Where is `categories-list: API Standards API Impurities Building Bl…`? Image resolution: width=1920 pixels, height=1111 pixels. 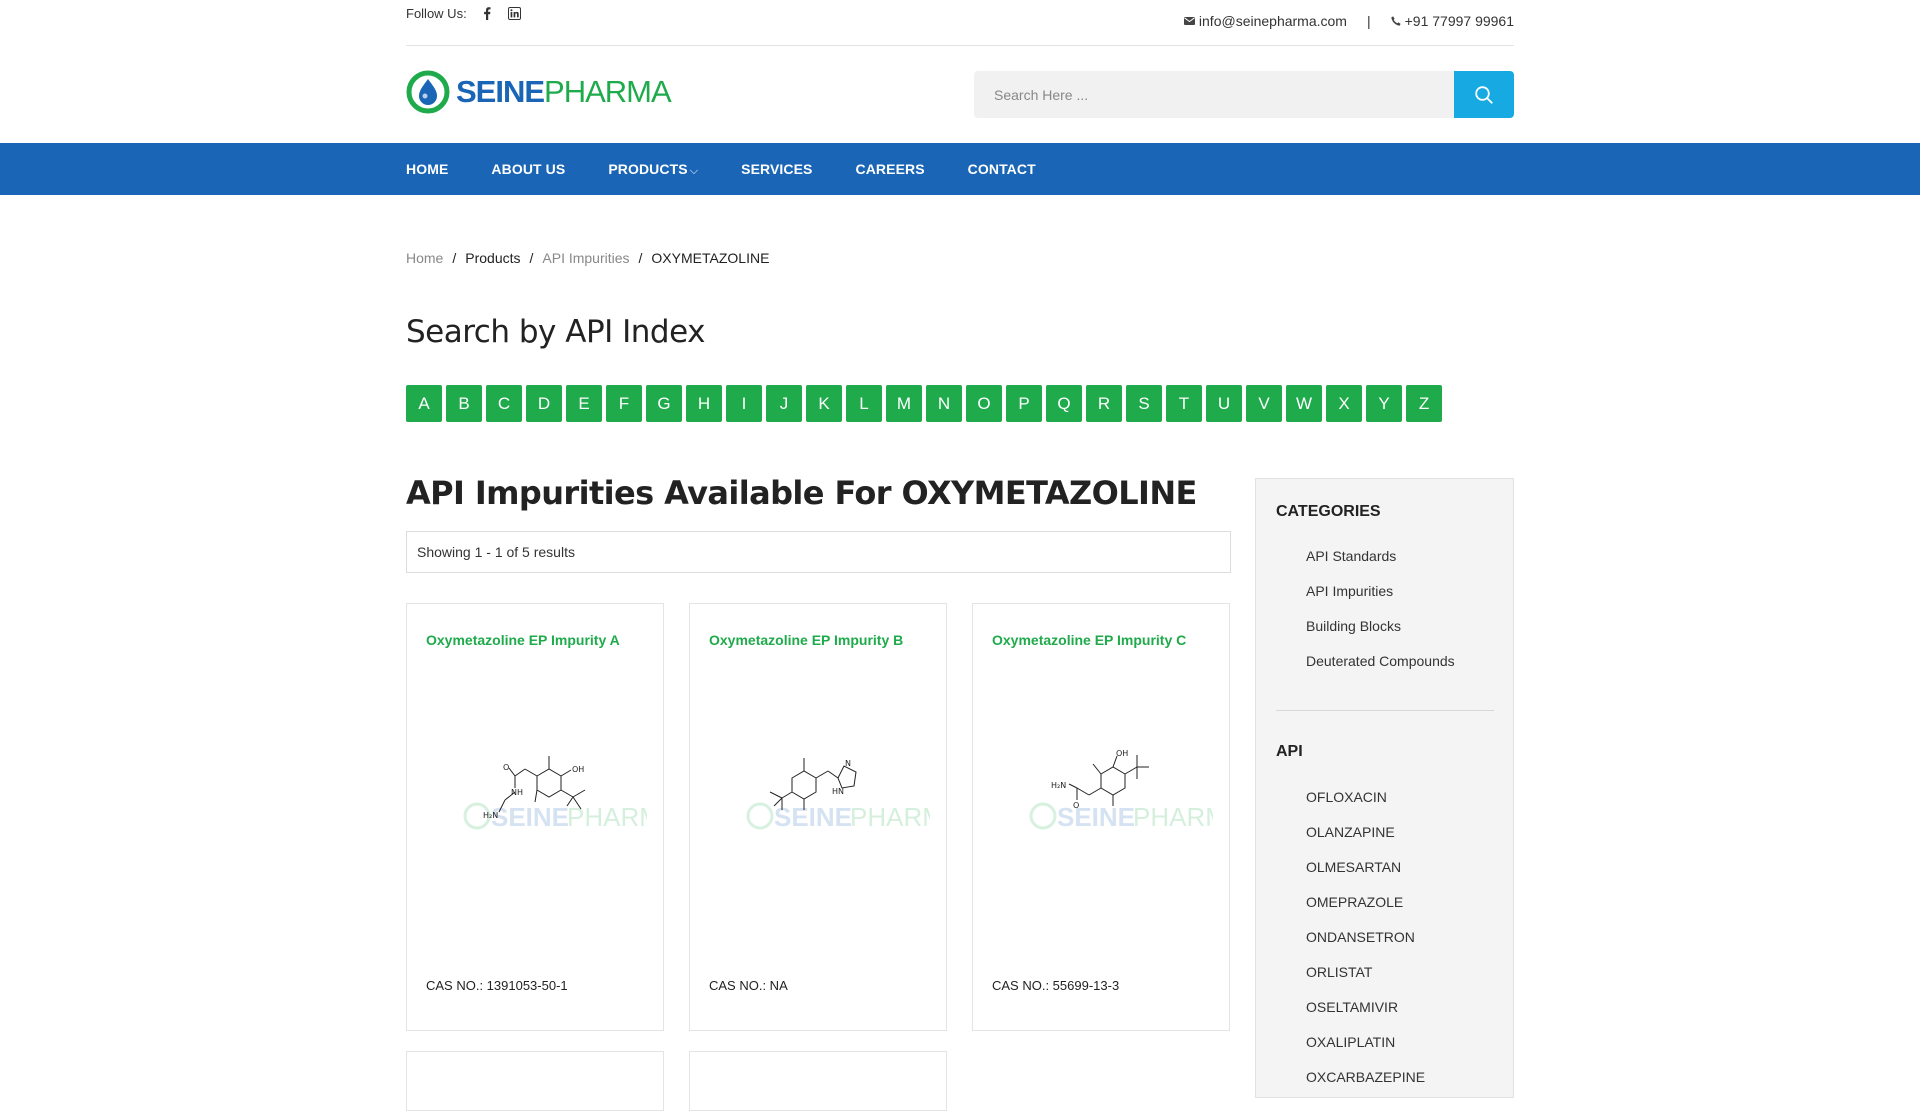
categories-list: API Standards API Impurities Building Bl… is located at coordinates (1380, 609).